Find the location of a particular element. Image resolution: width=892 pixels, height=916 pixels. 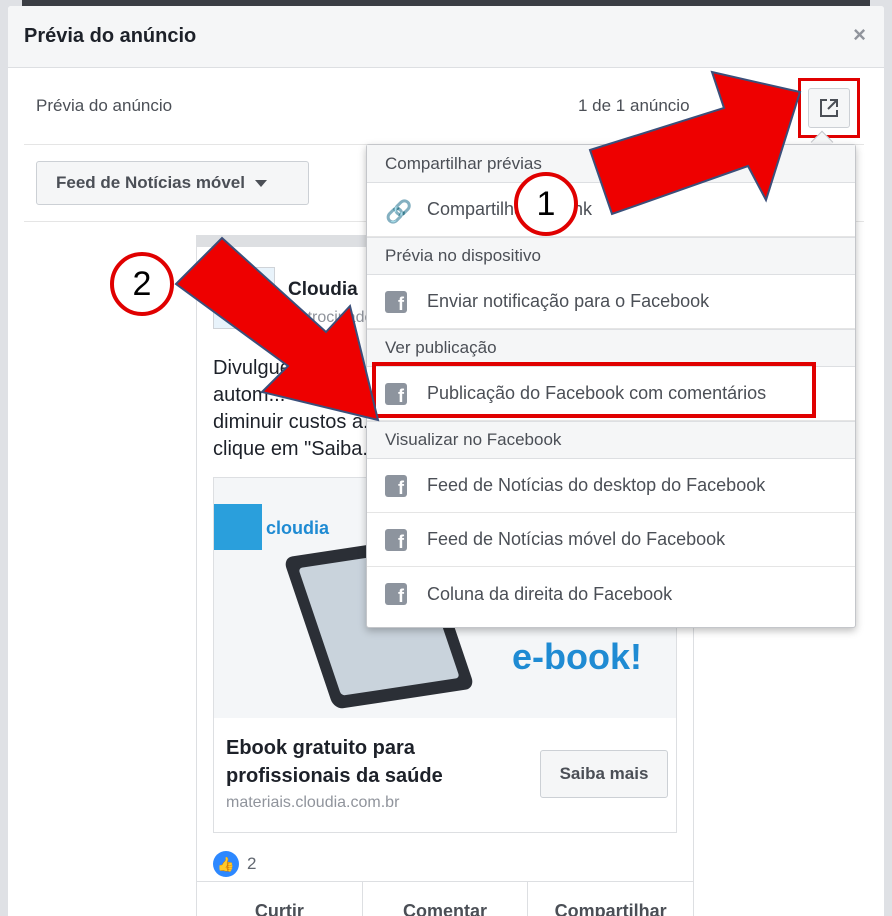

step-1-callout: 1 is located at coordinates (546, 204).